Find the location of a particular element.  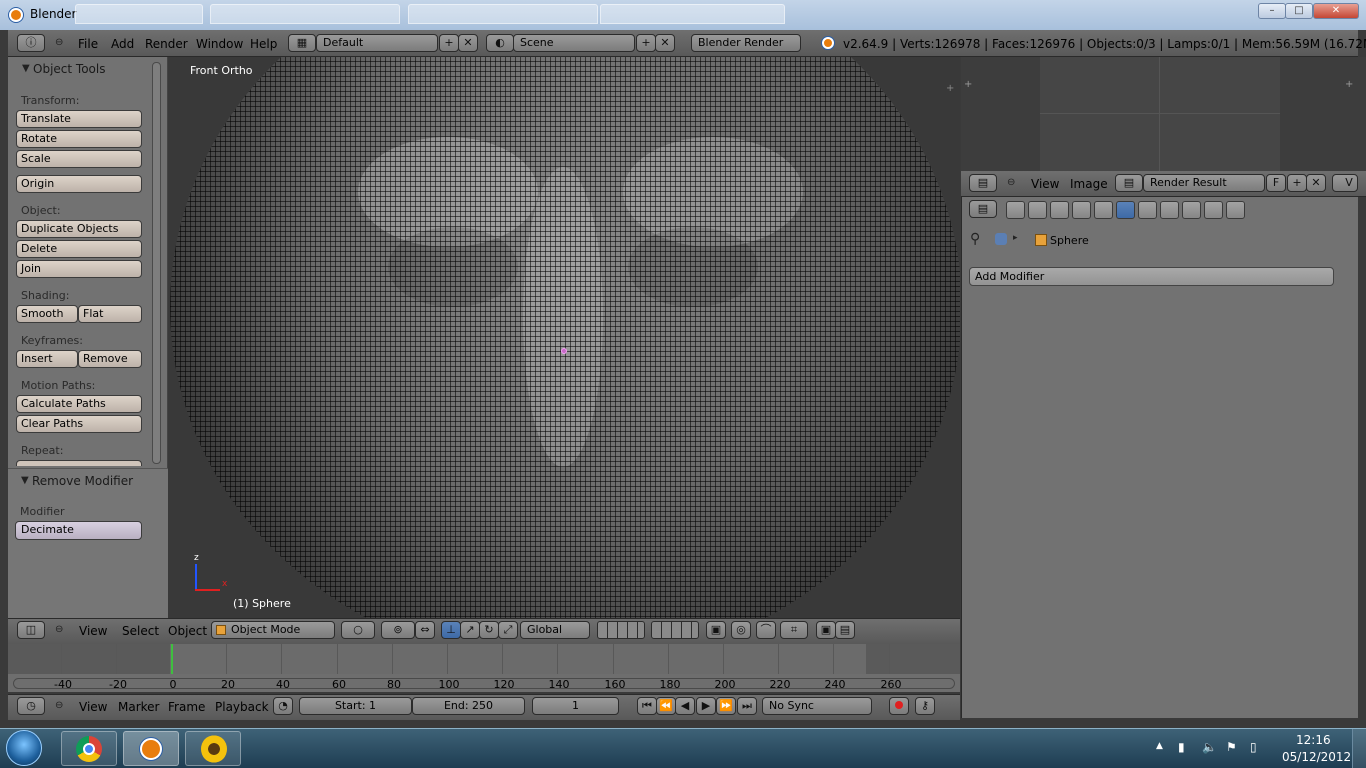

delete-scene-icon: ✕ is located at coordinates (665, 43).